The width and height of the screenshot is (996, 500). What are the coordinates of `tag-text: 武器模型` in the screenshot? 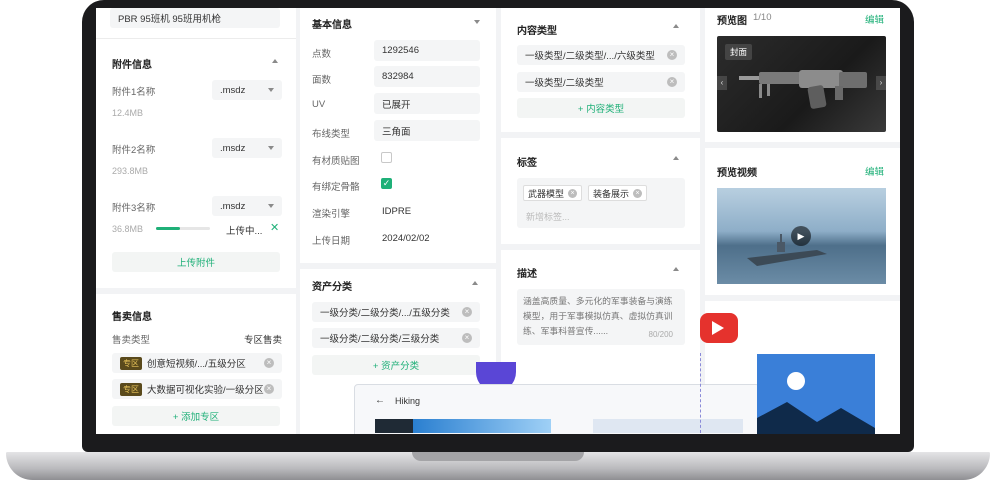 It's located at (546, 193).